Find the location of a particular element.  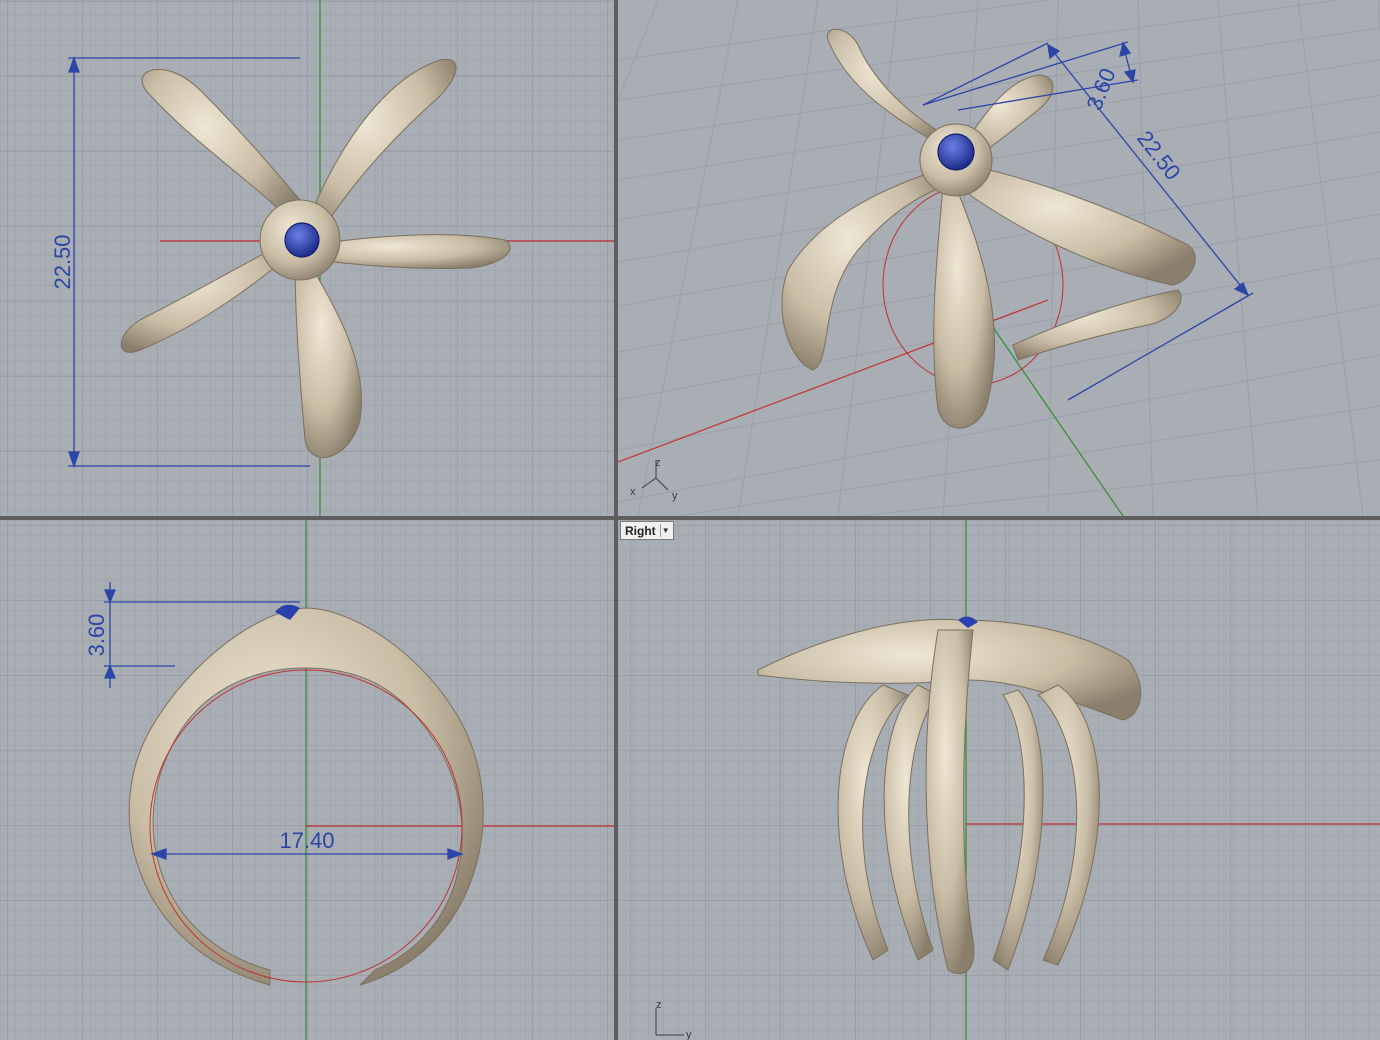

gizmo-x-label: x is located at coordinates (633, 492).